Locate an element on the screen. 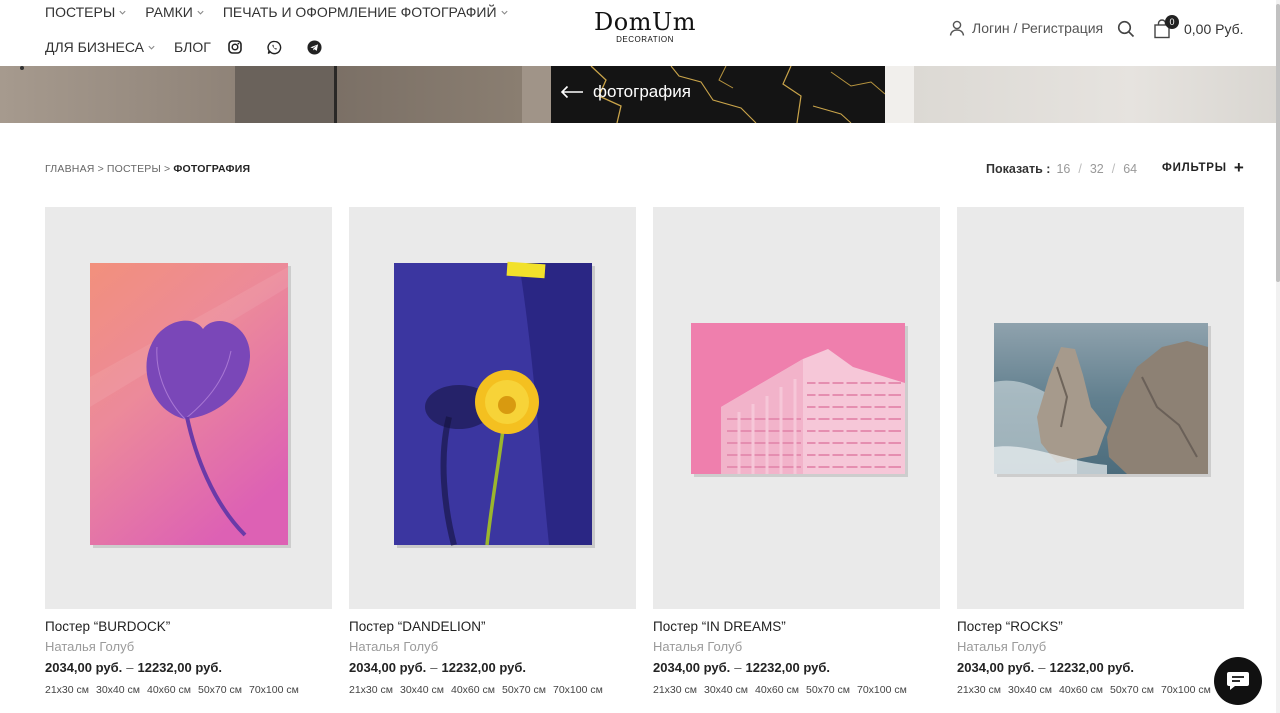  product-title: Постер “IN DREAMS” is located at coordinates (796, 626).